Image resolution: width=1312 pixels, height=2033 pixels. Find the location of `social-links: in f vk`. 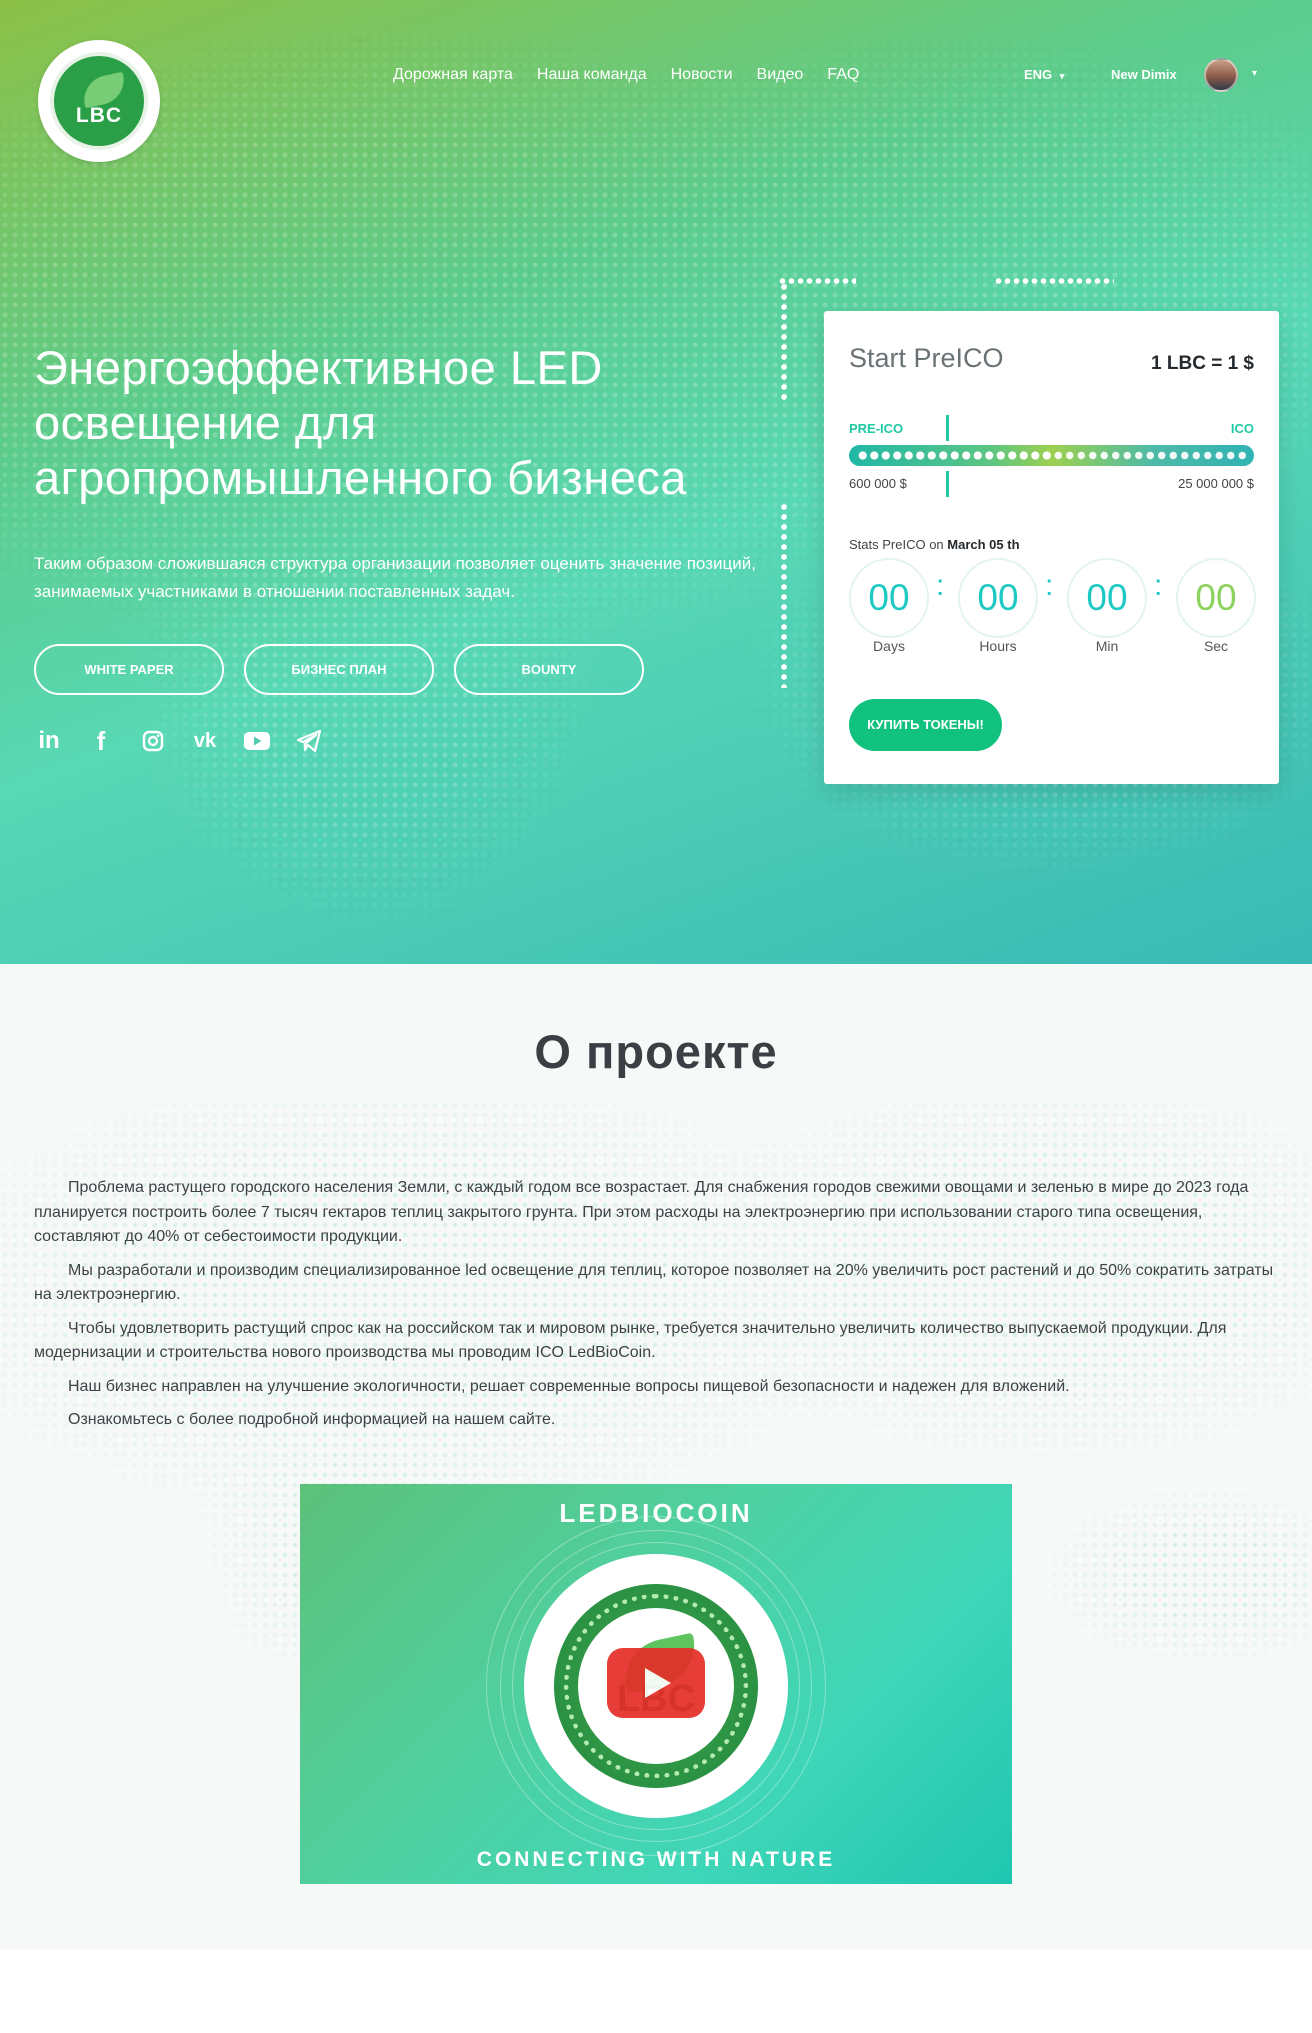

social-links: in f vk is located at coordinates (179, 741).